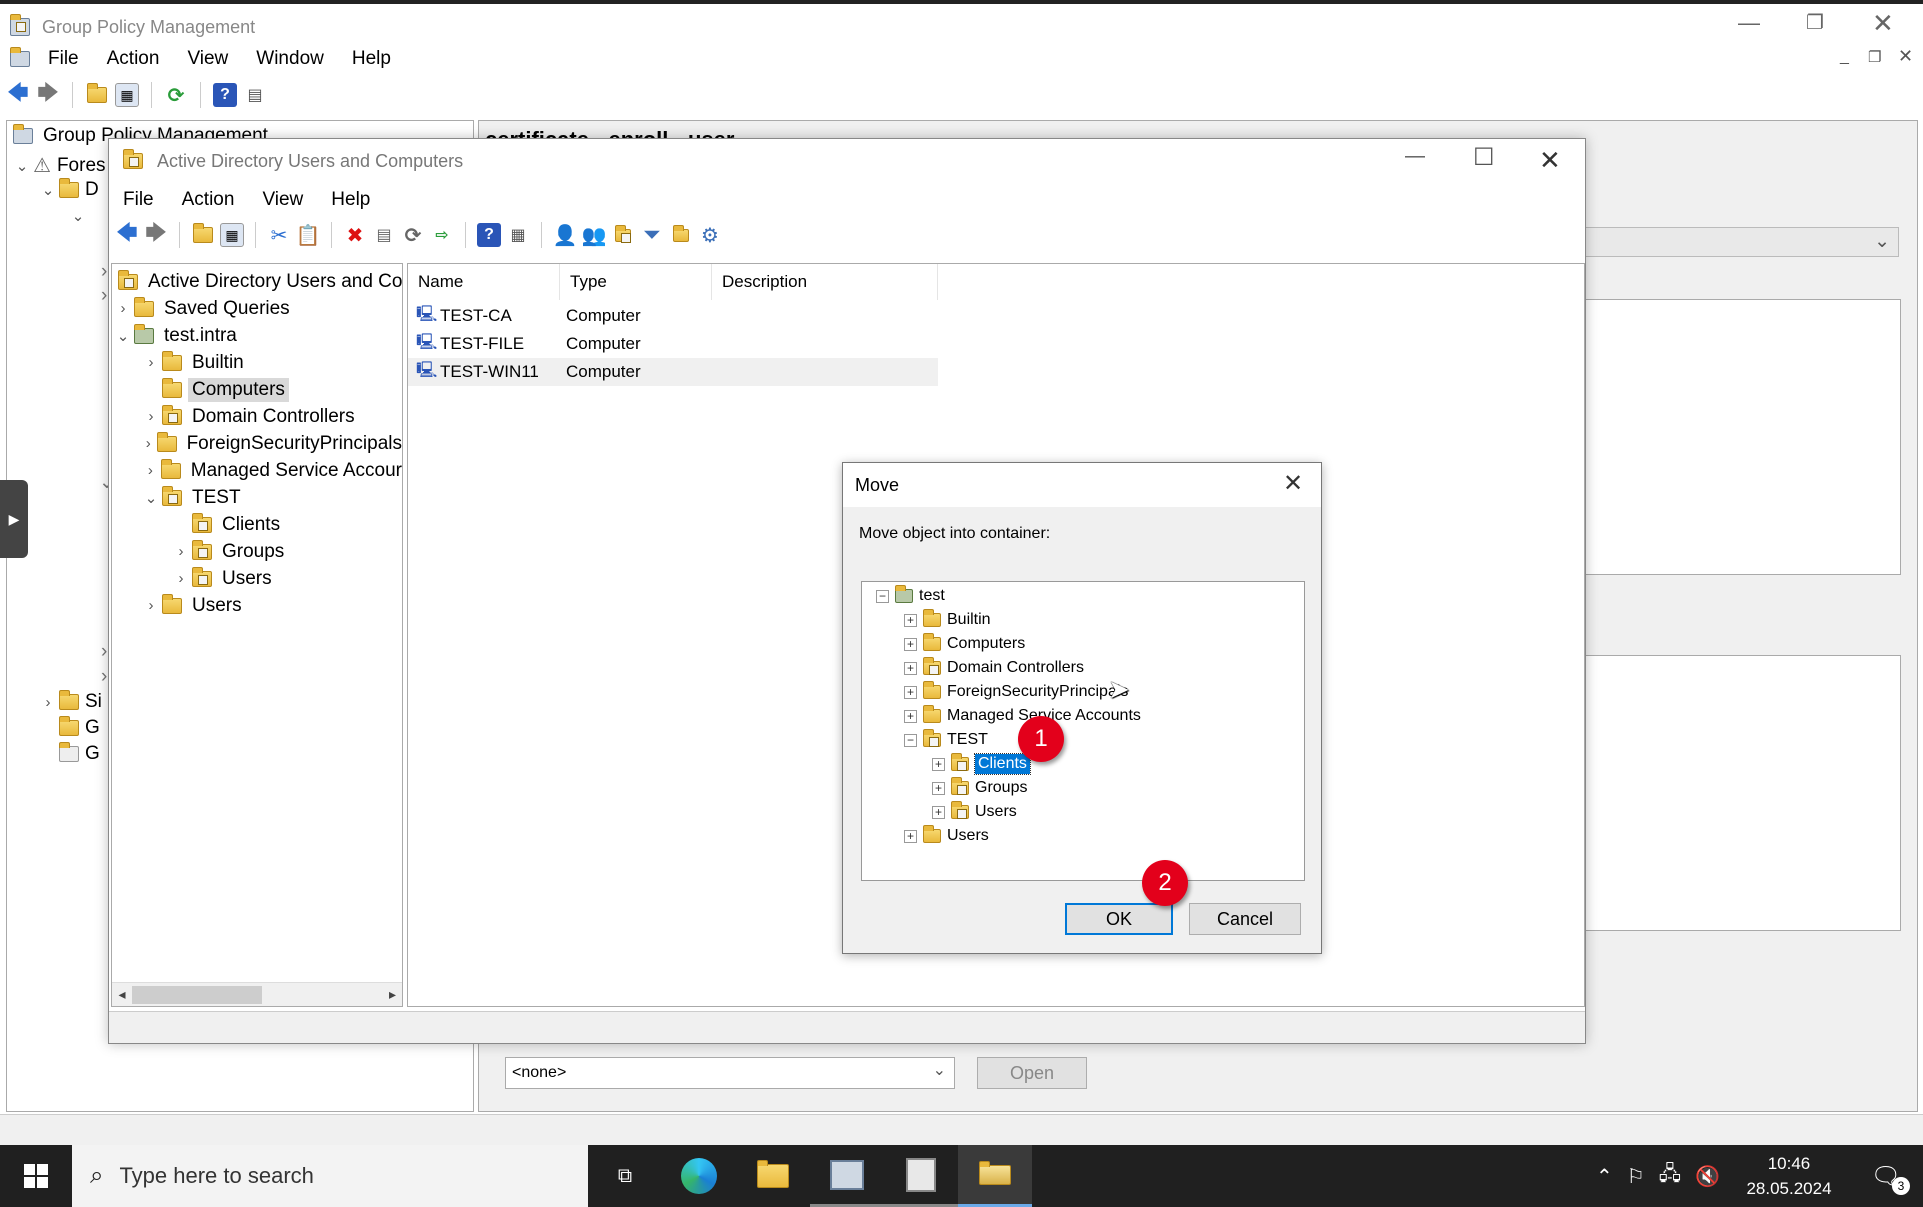  What do you see at coordinates (18, 94) in the screenshot?
I see `back-arrow-icon: 🡄` at bounding box center [18, 94].